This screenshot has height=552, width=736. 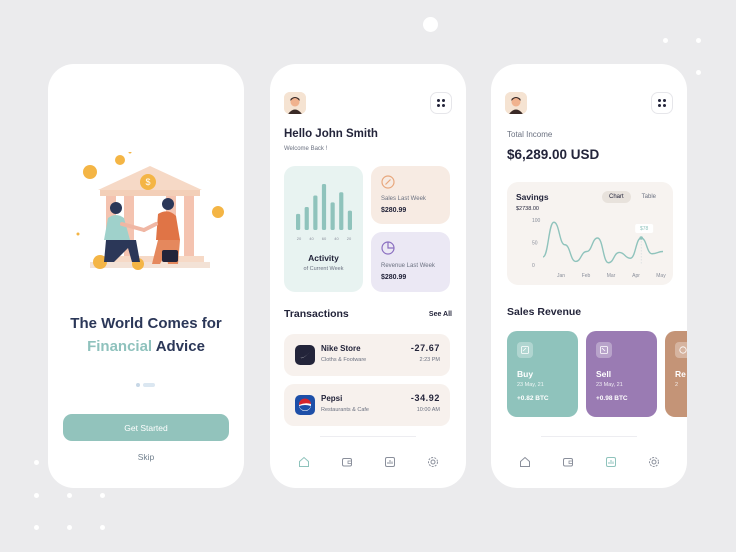 What do you see at coordinates (178, 346) in the screenshot?
I see `headline-rest: Advice` at bounding box center [178, 346].